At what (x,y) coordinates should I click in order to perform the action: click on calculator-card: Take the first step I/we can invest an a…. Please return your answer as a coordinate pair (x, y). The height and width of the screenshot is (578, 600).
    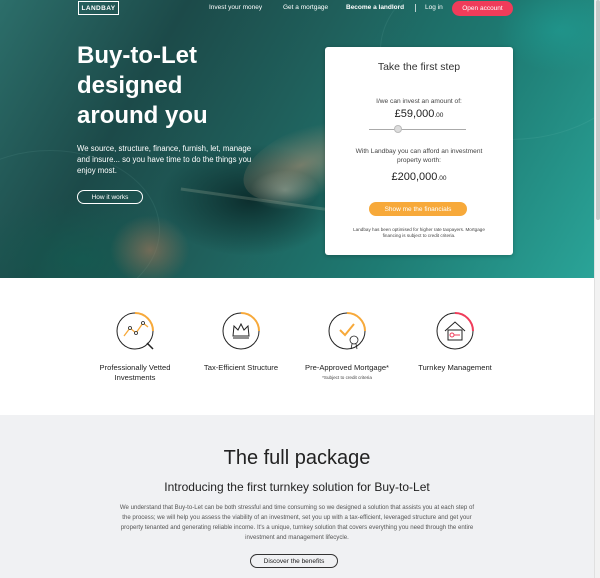
    Looking at the image, I should click on (419, 151).